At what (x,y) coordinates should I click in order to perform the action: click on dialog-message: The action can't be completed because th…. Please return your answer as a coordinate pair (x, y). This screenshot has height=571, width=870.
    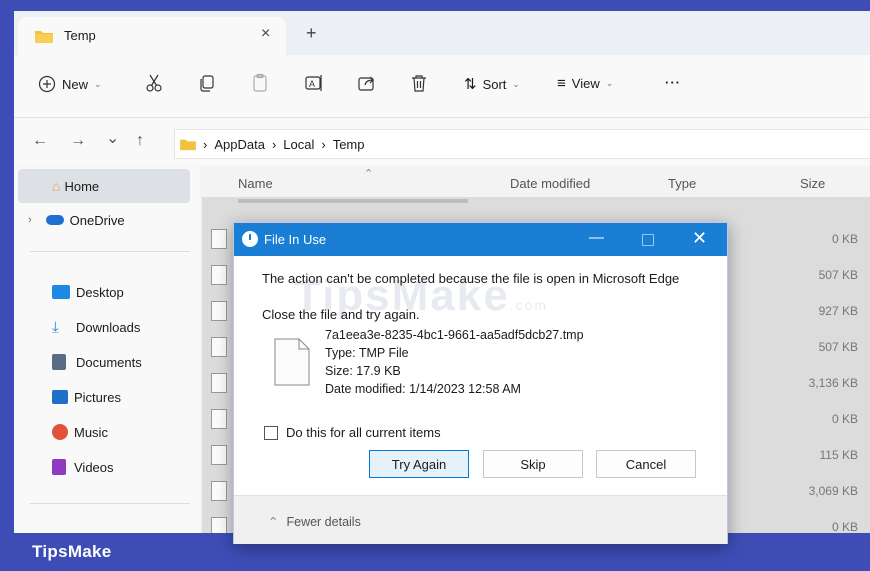
    Looking at the image, I should click on (471, 278).